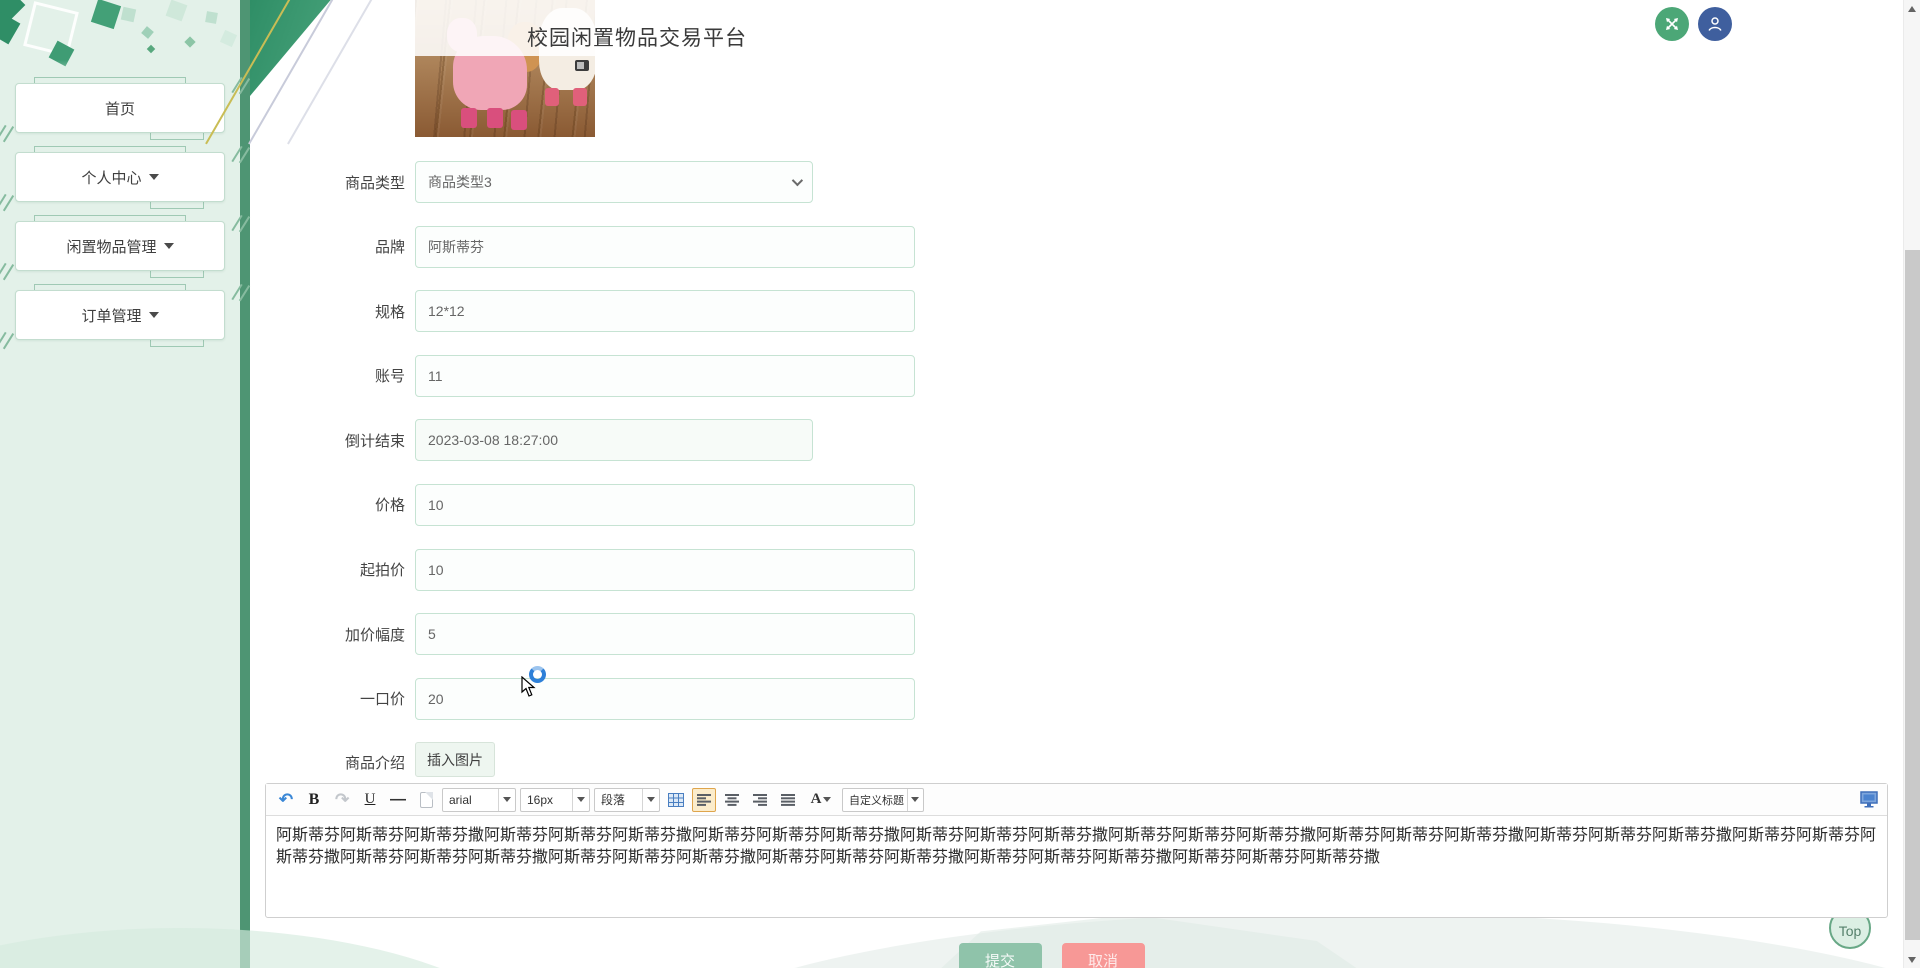 Image resolution: width=1920 pixels, height=968 pixels. Describe the element at coordinates (665, 569) in the screenshot. I see `start-price-input` at that location.